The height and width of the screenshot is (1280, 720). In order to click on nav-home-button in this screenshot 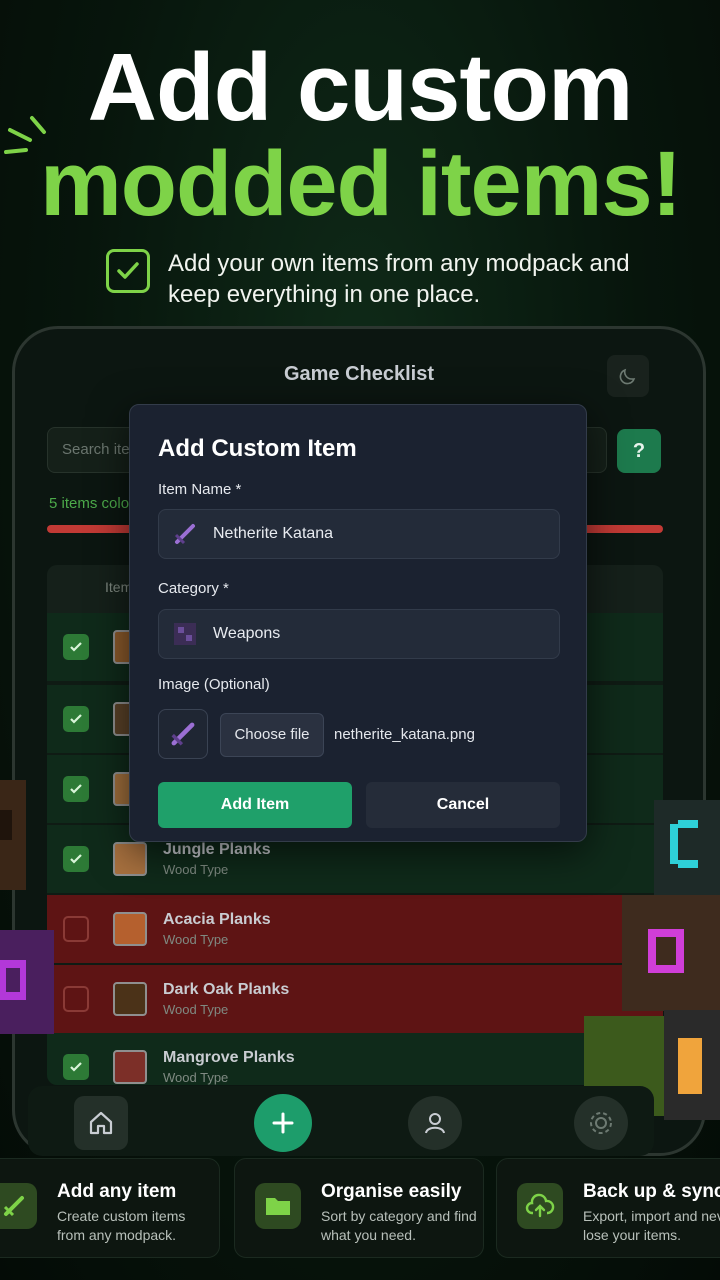, I will do `click(101, 1123)`.